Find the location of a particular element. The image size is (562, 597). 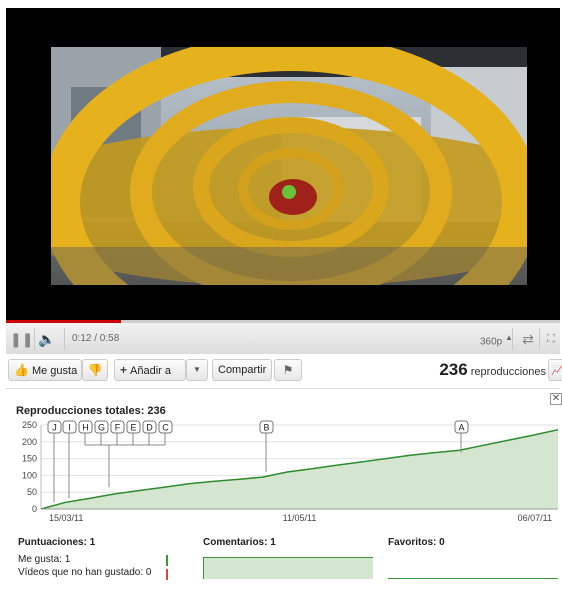

comments-section: Comentarios: 1 is located at coordinates (239, 545).